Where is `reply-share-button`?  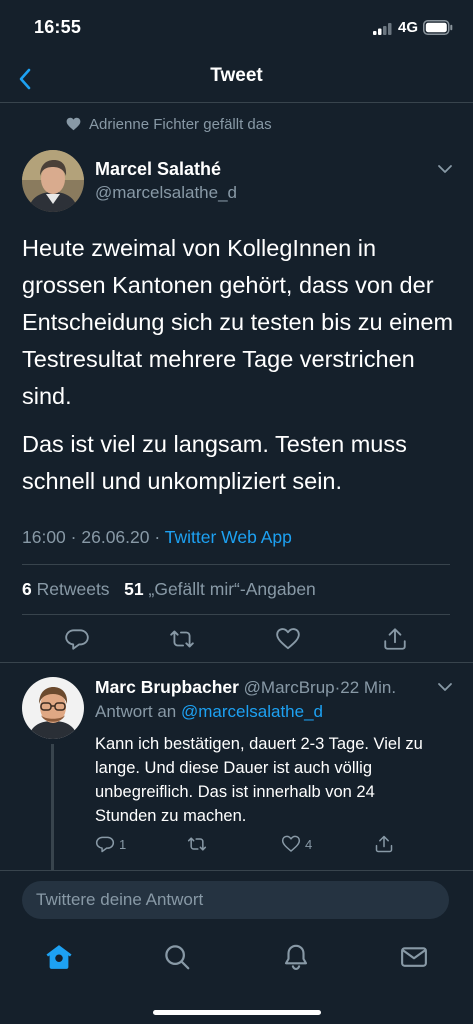
reply-share-button is located at coordinates (384, 844).